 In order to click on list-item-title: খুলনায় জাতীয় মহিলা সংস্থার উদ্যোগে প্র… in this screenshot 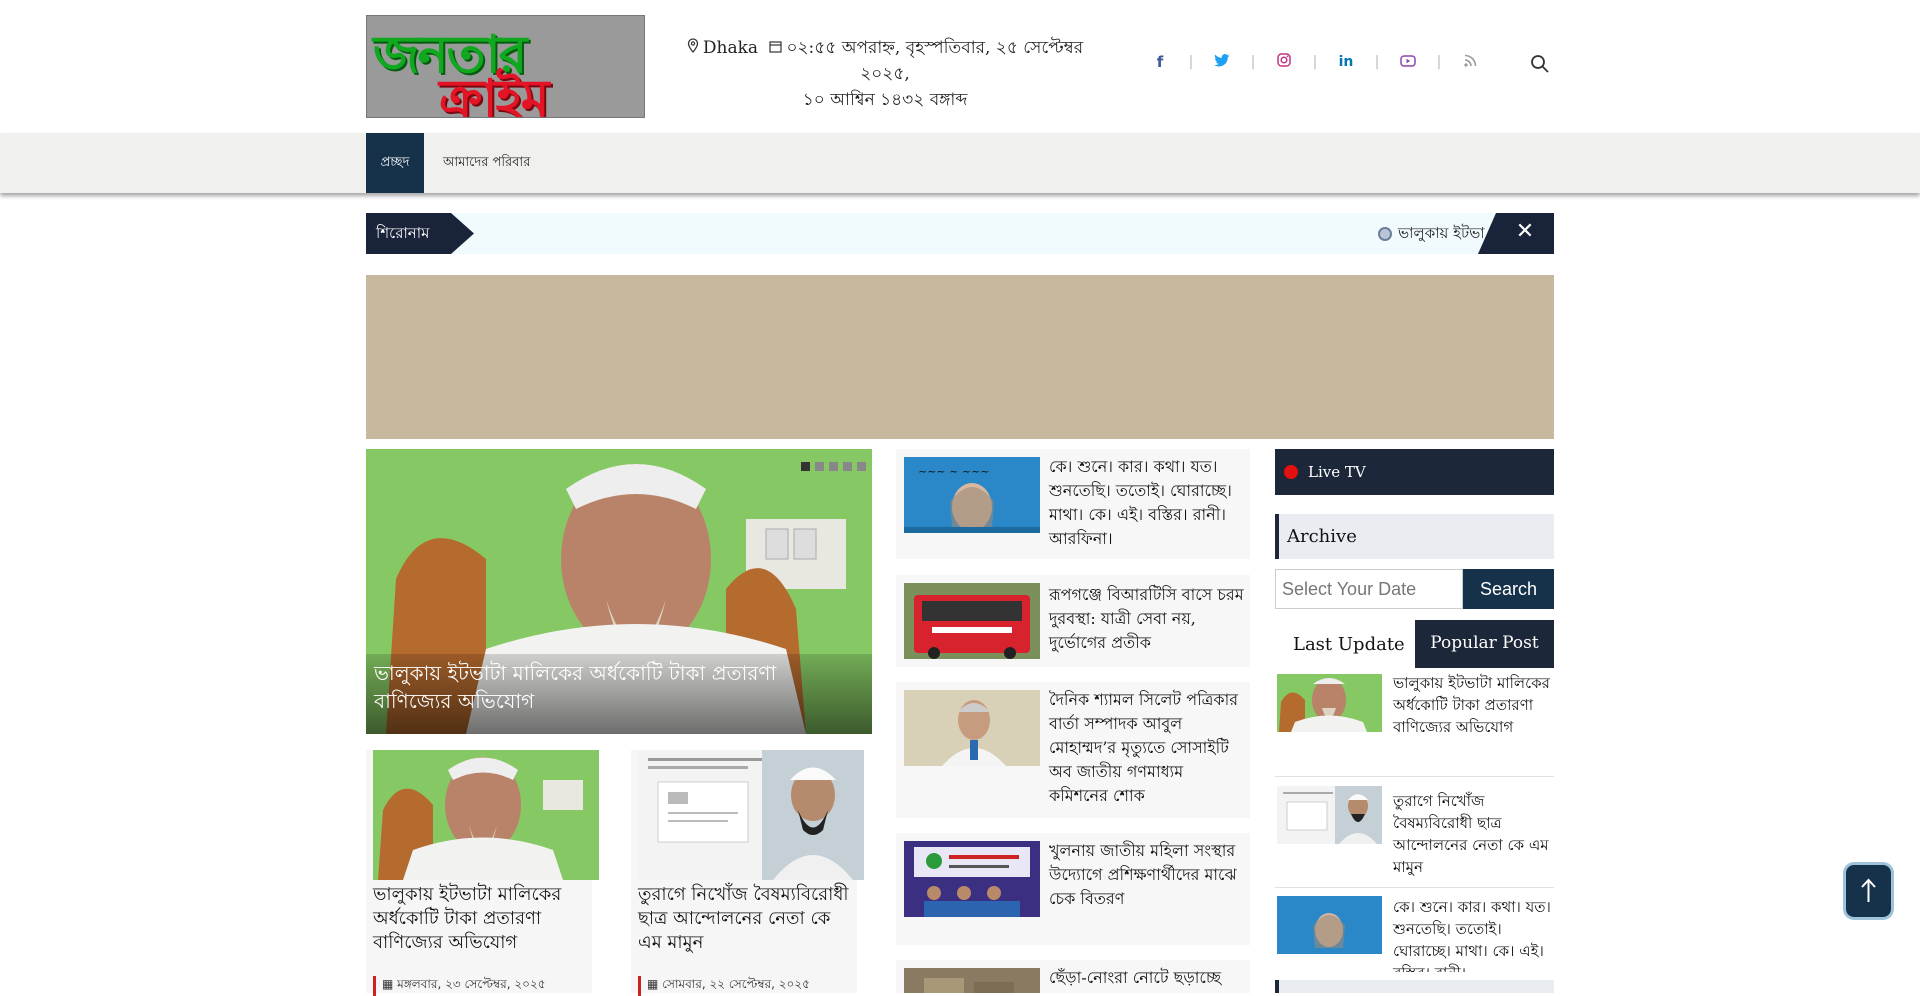, I will do `click(1146, 875)`.